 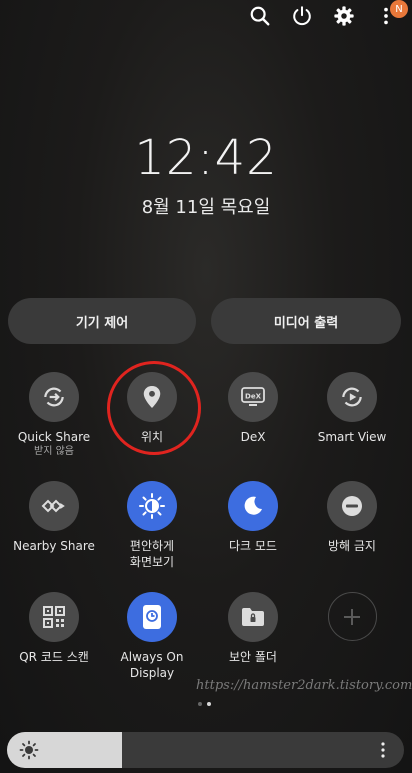 I want to click on more-vertical-icon: N, so click(x=391, y=14).